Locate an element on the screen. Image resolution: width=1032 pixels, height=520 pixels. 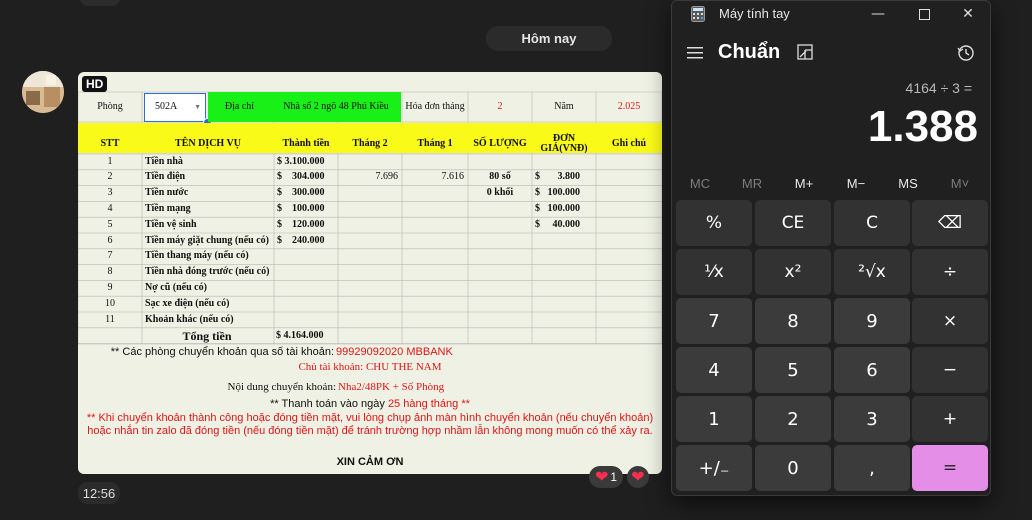
calculator-titlebar: Máy tính tay — ✕ is located at coordinates (831, 14).